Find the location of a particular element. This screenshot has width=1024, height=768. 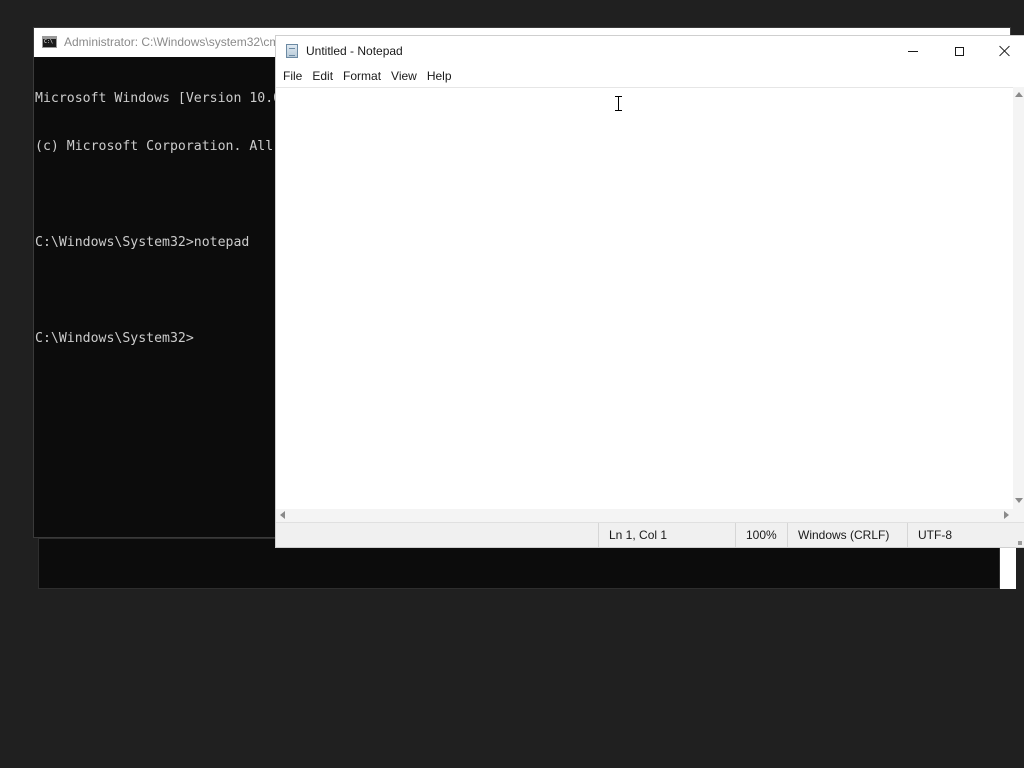

menu-view: View is located at coordinates (404, 76).